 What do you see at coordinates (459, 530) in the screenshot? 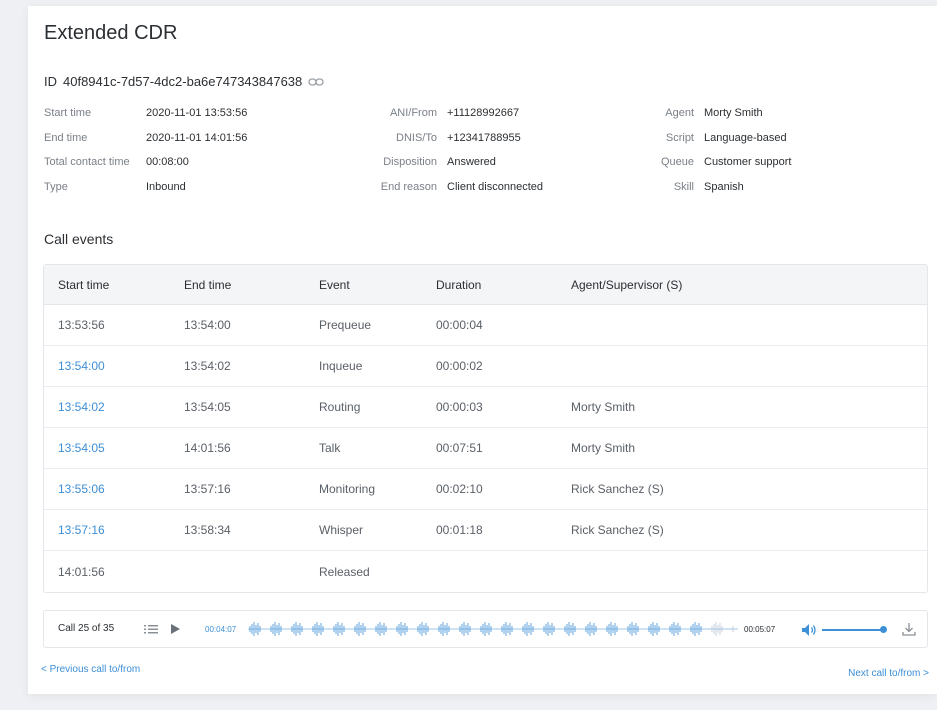
I see `cell-duration: 00:01:18` at bounding box center [459, 530].